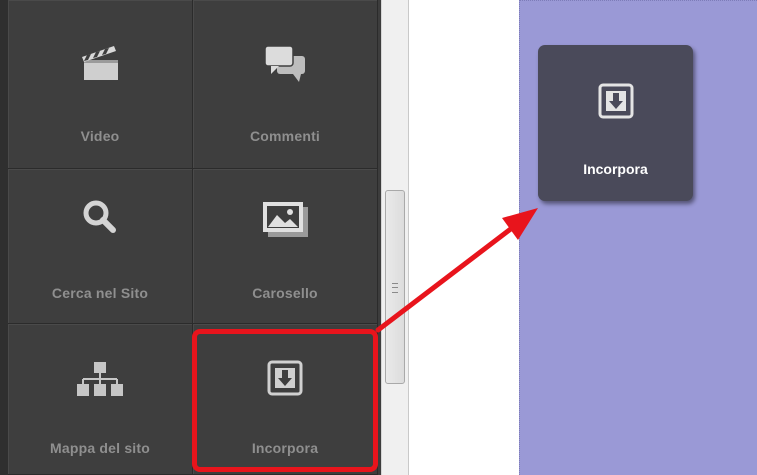  I want to click on widget-label: Cerca nel Sito, so click(100, 293).